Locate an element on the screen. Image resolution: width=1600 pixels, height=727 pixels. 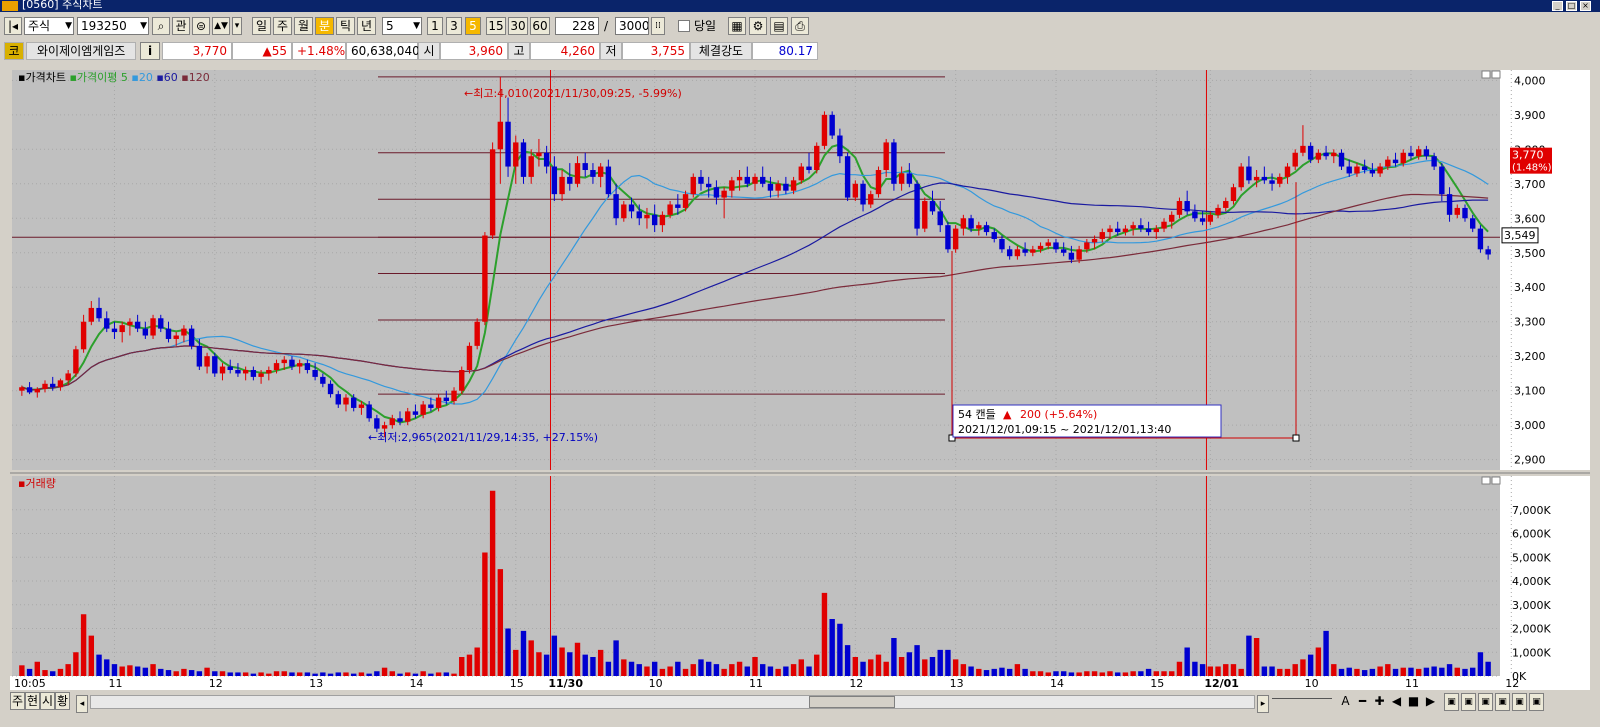
chart-tool-5: ▶ is located at coordinates (1430, 702).